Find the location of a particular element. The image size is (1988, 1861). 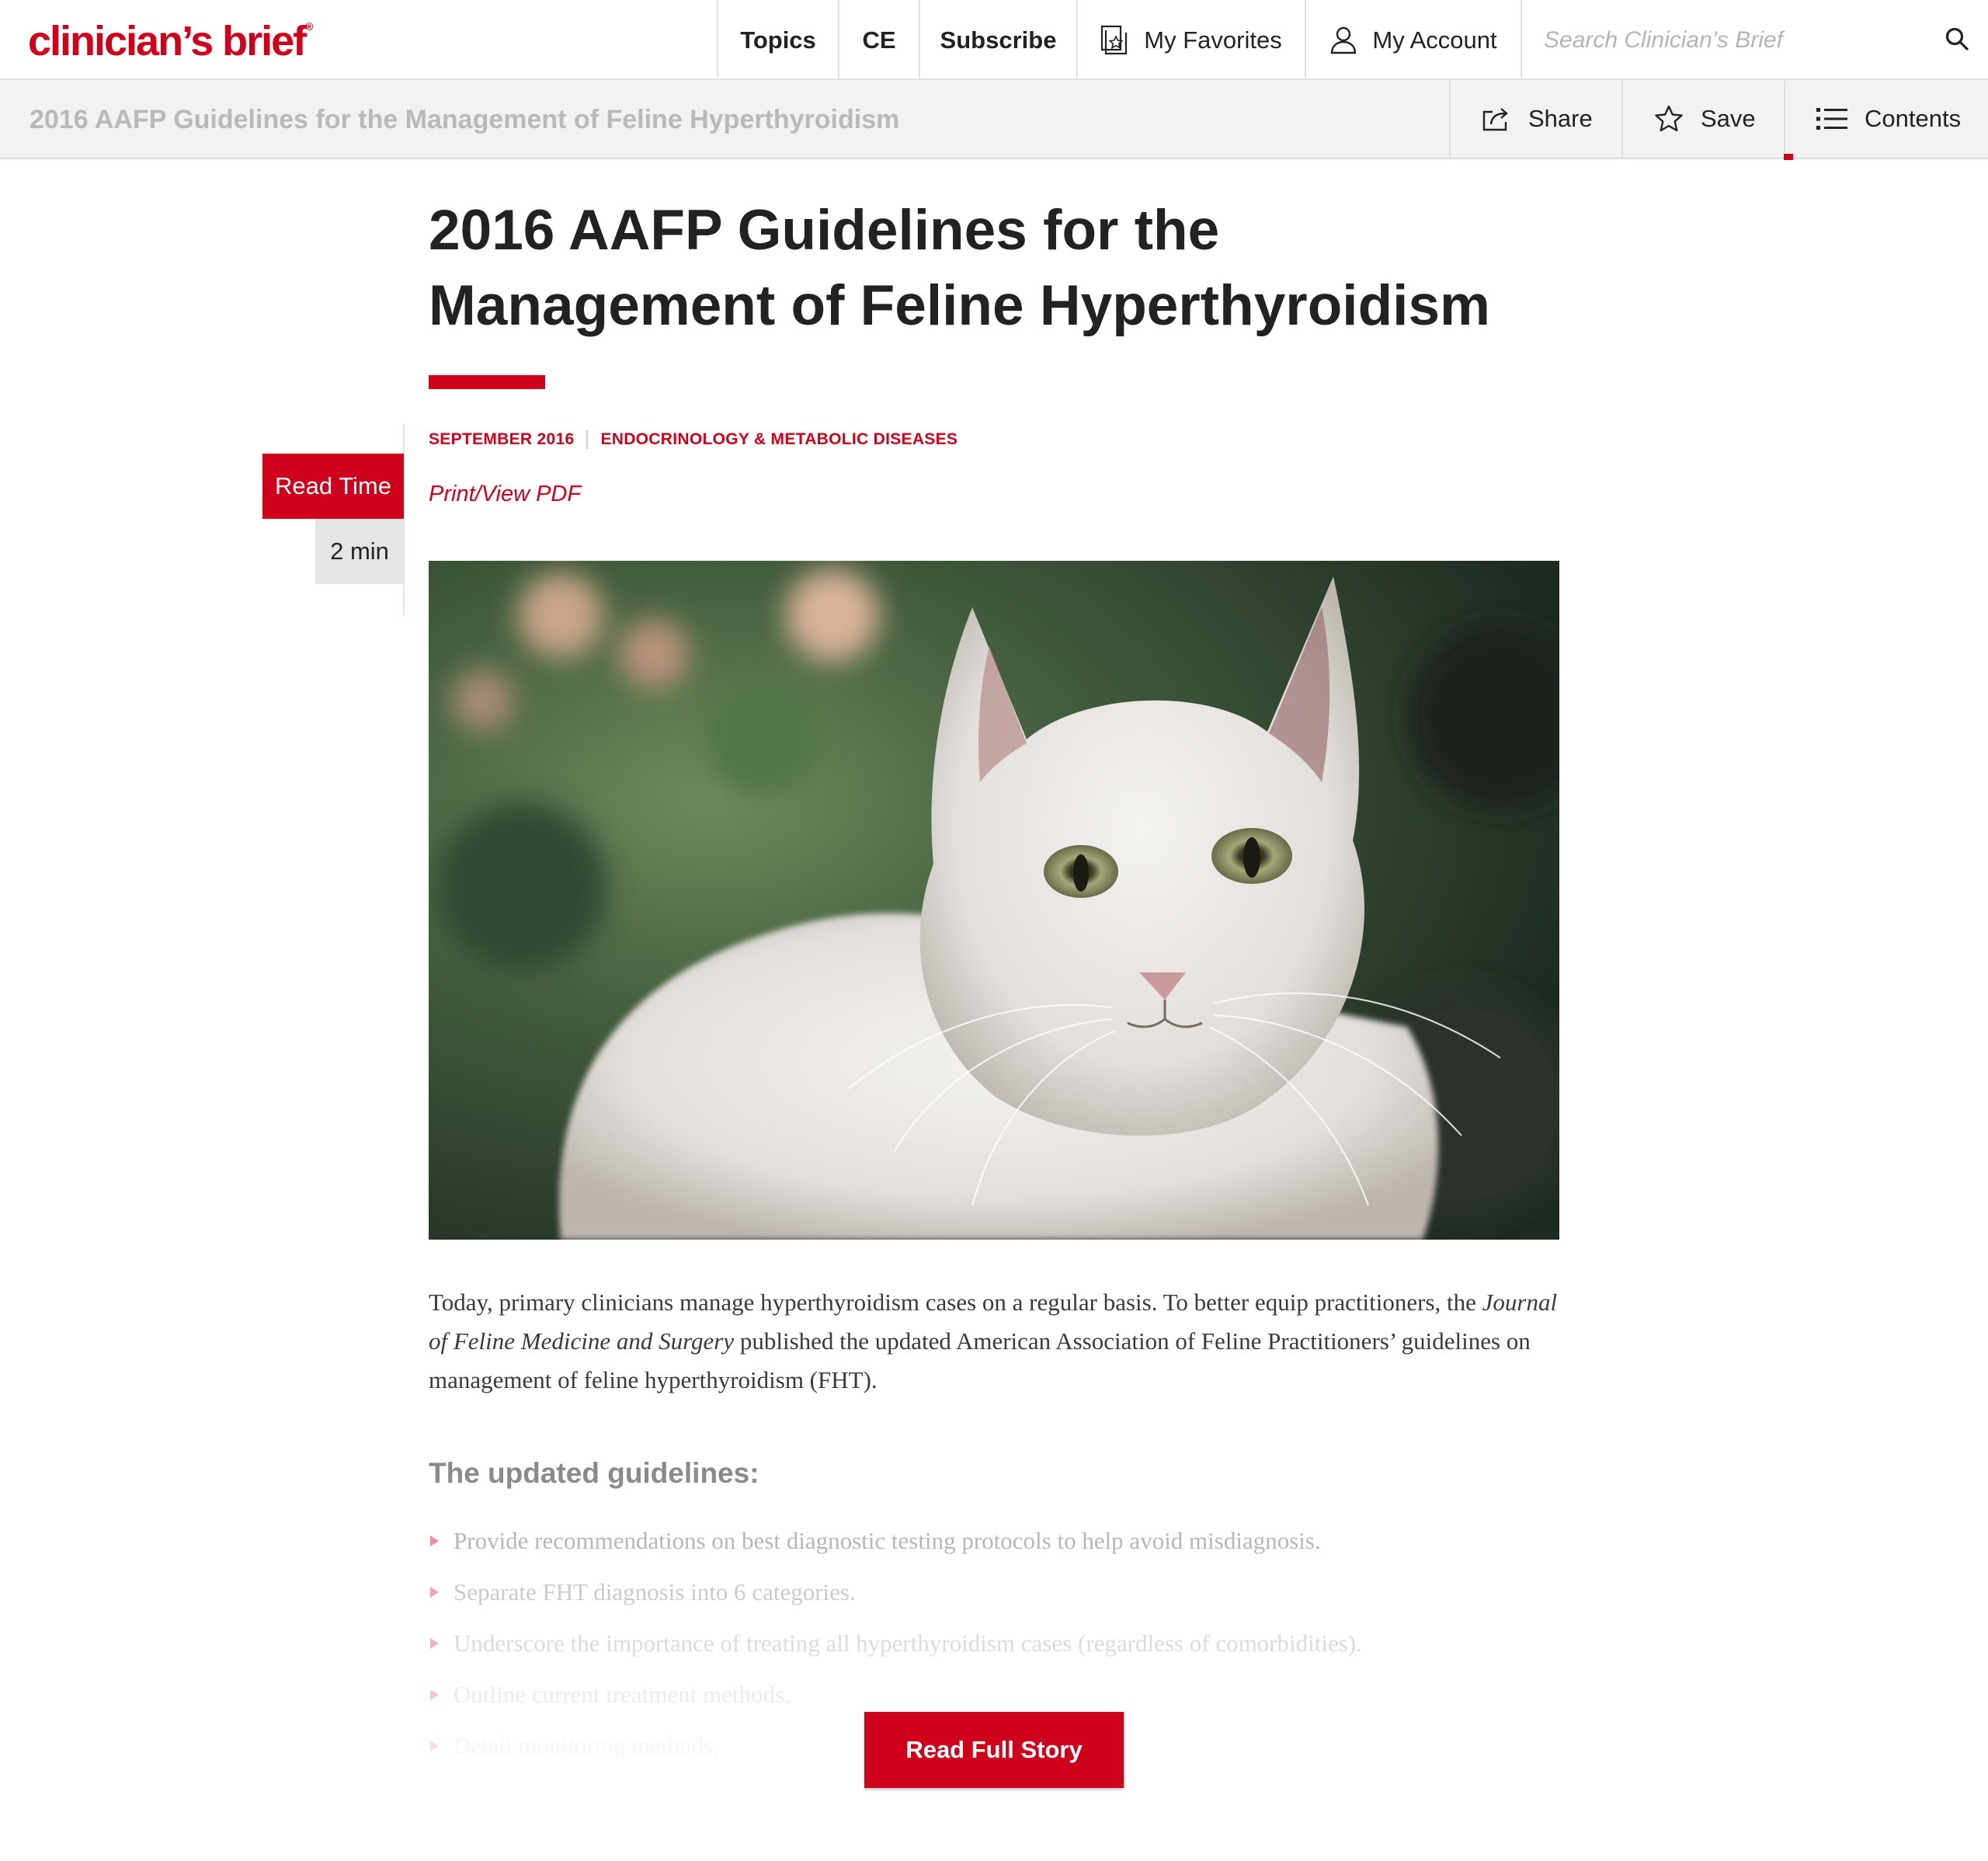

search-box is located at coordinates (1754, 40).